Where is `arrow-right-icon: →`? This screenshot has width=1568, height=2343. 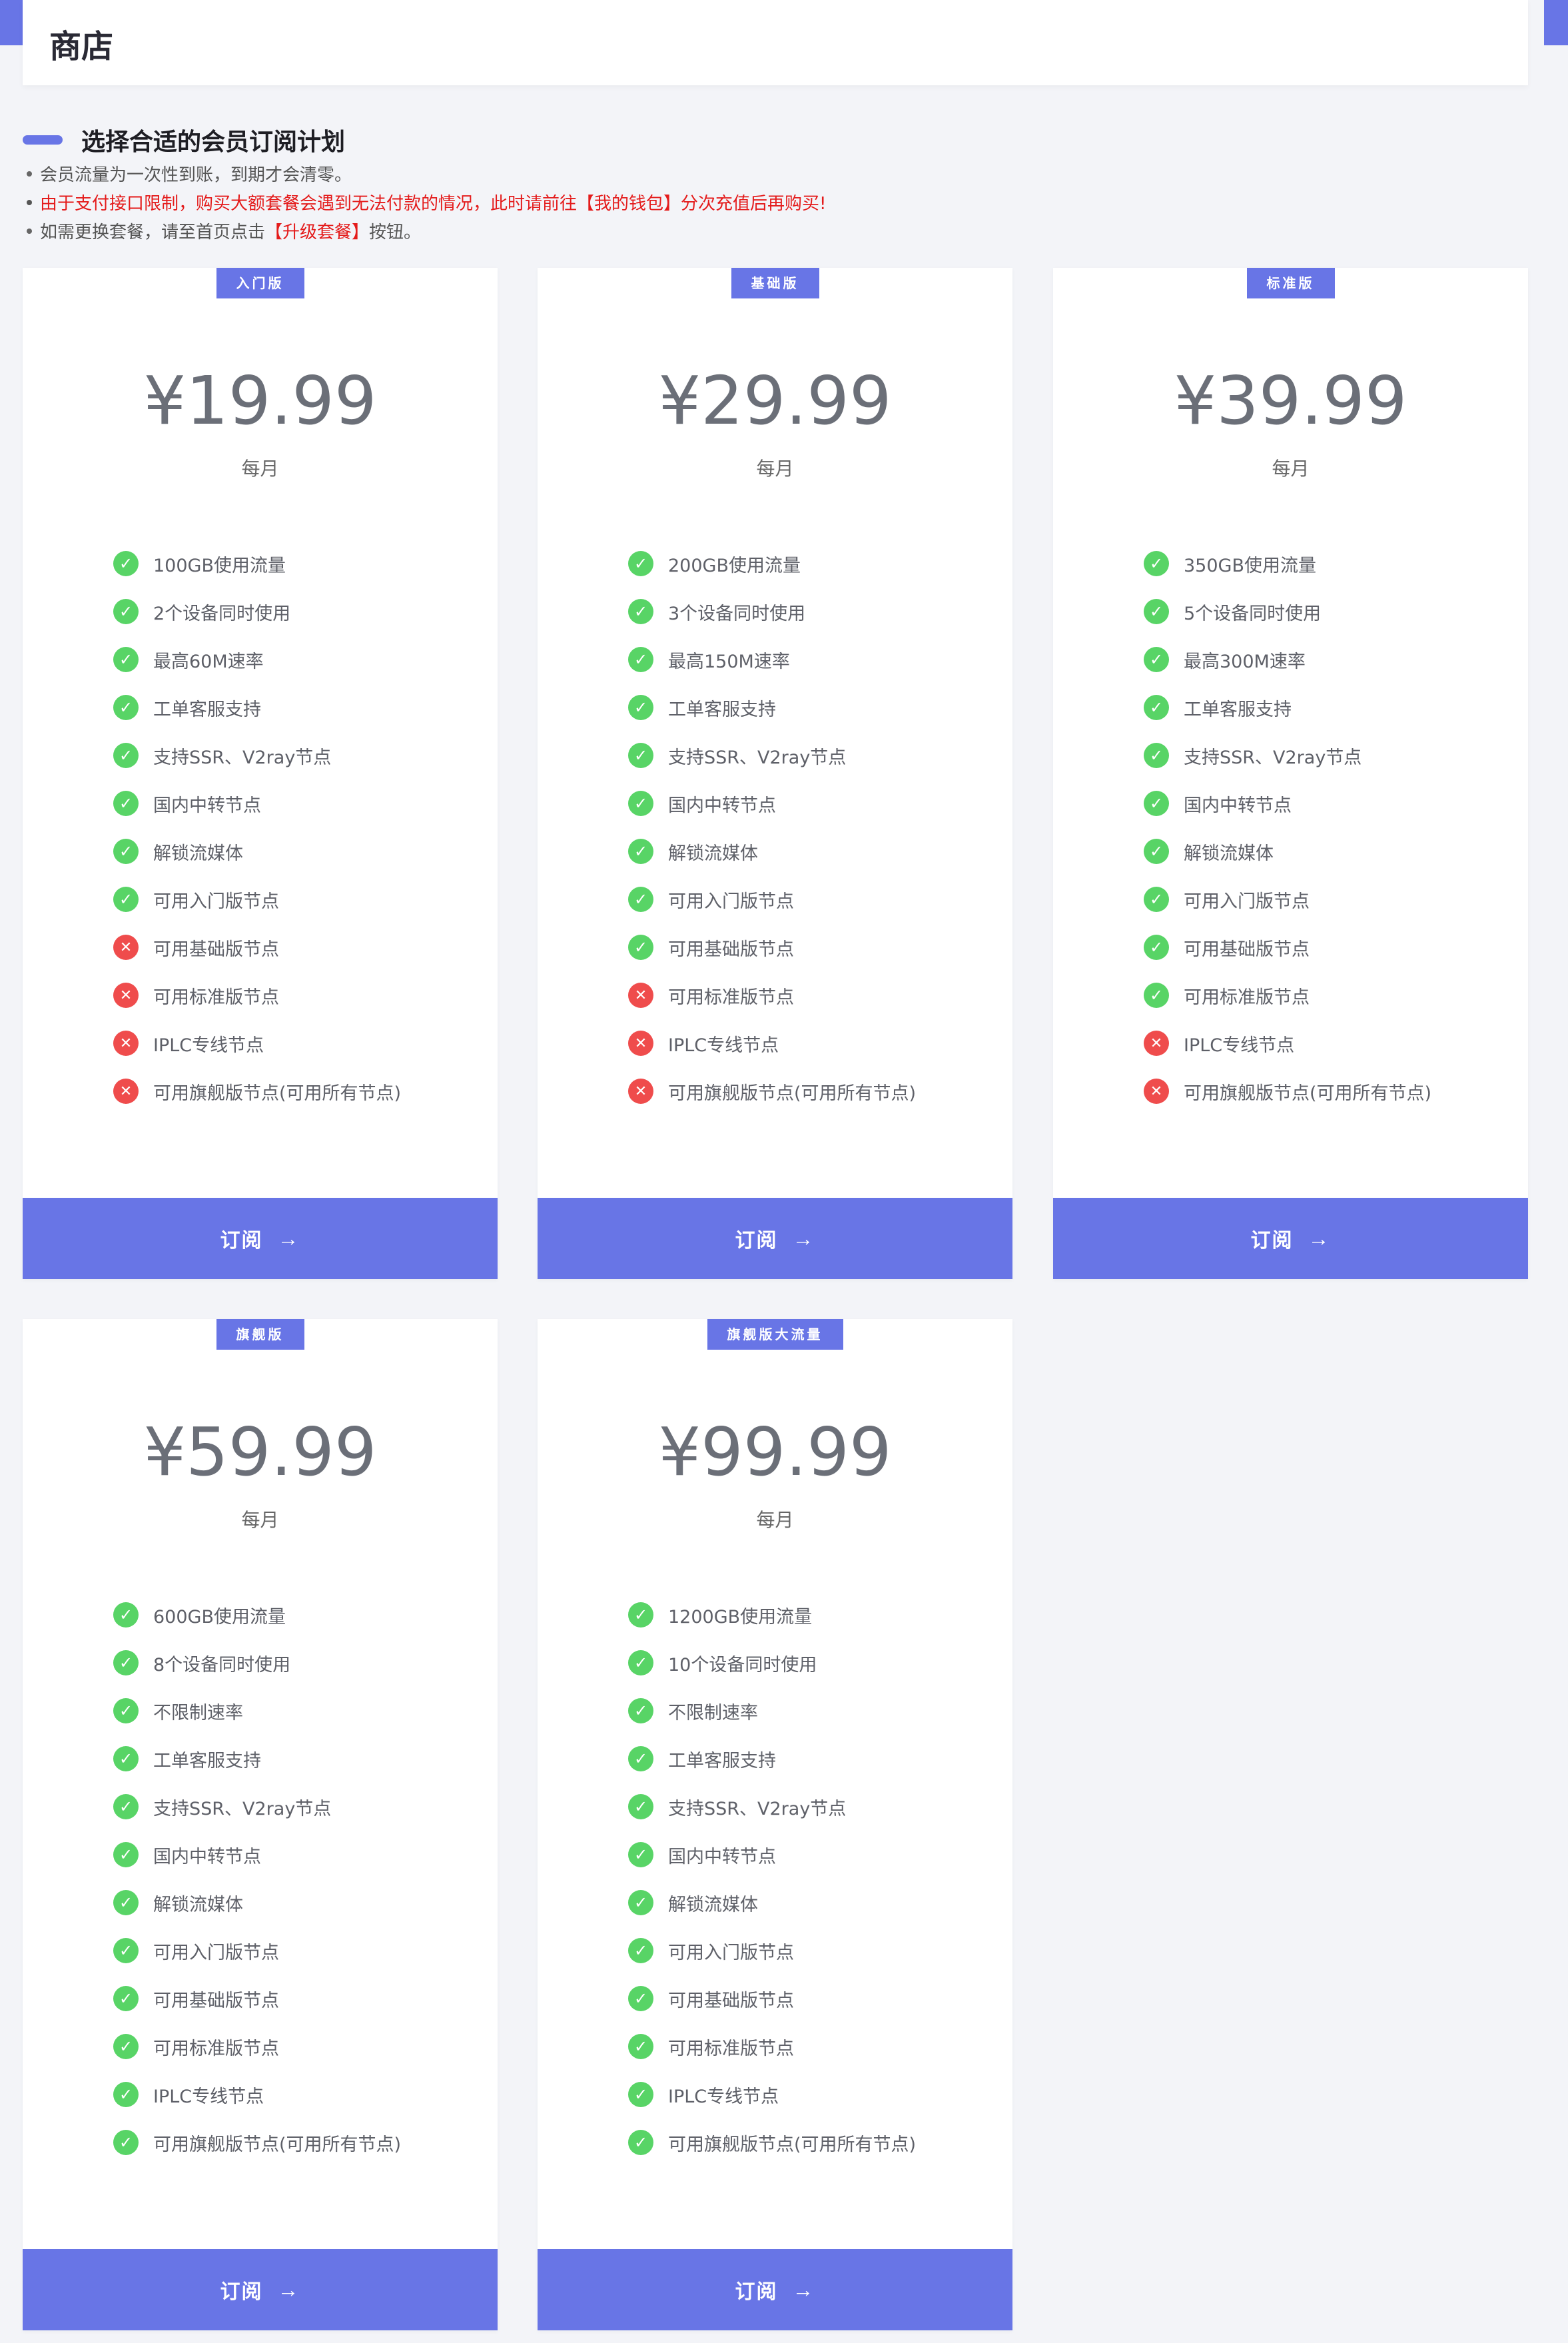 arrow-right-icon: → is located at coordinates (288, 2289).